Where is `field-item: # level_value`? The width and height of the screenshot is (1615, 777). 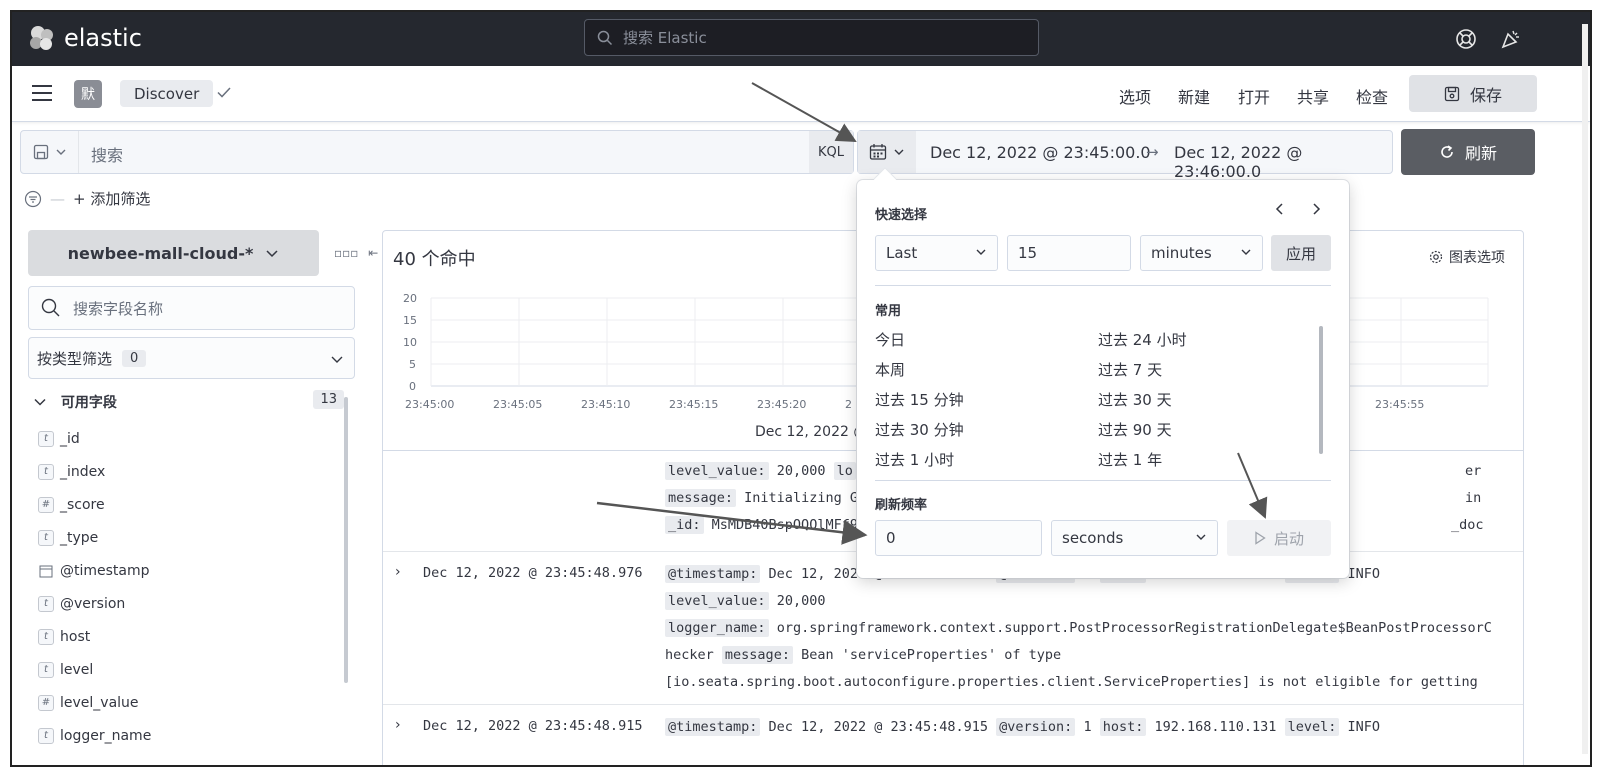 field-item: # level_value is located at coordinates (94, 702).